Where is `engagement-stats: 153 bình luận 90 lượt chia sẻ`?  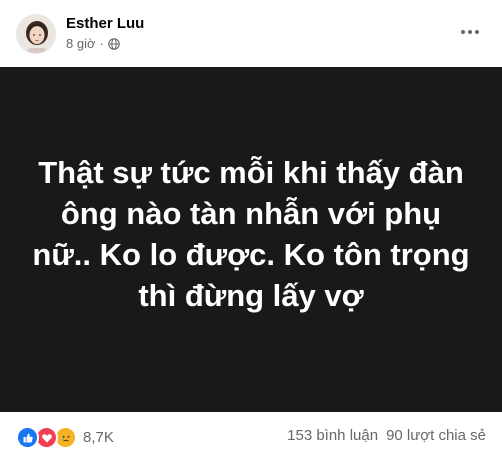 engagement-stats: 153 bình luận 90 lượt chia sẻ is located at coordinates (386, 435).